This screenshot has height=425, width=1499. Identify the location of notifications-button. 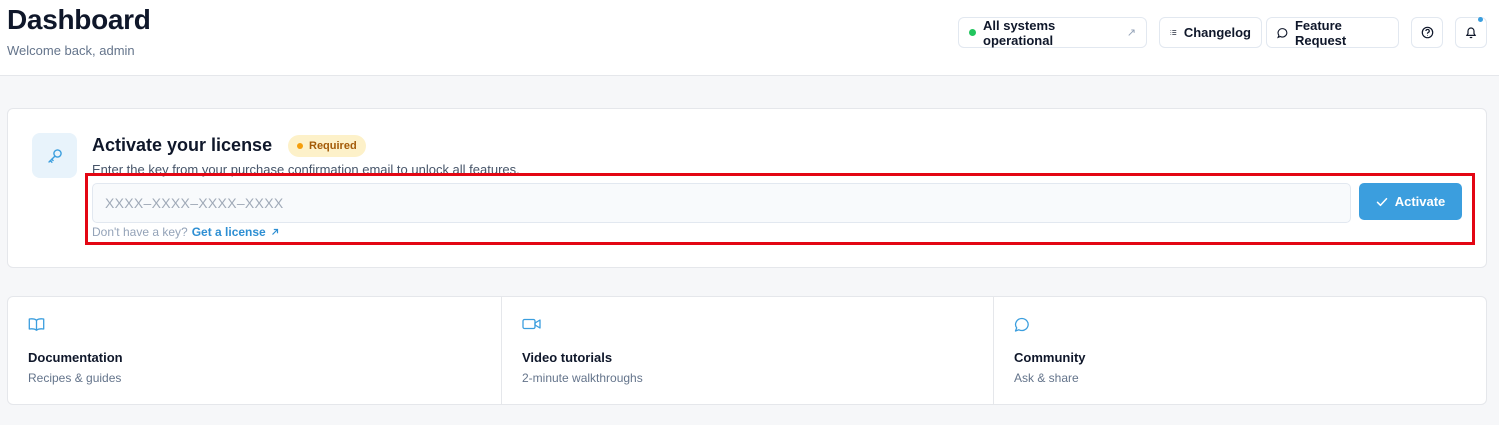
(1471, 32).